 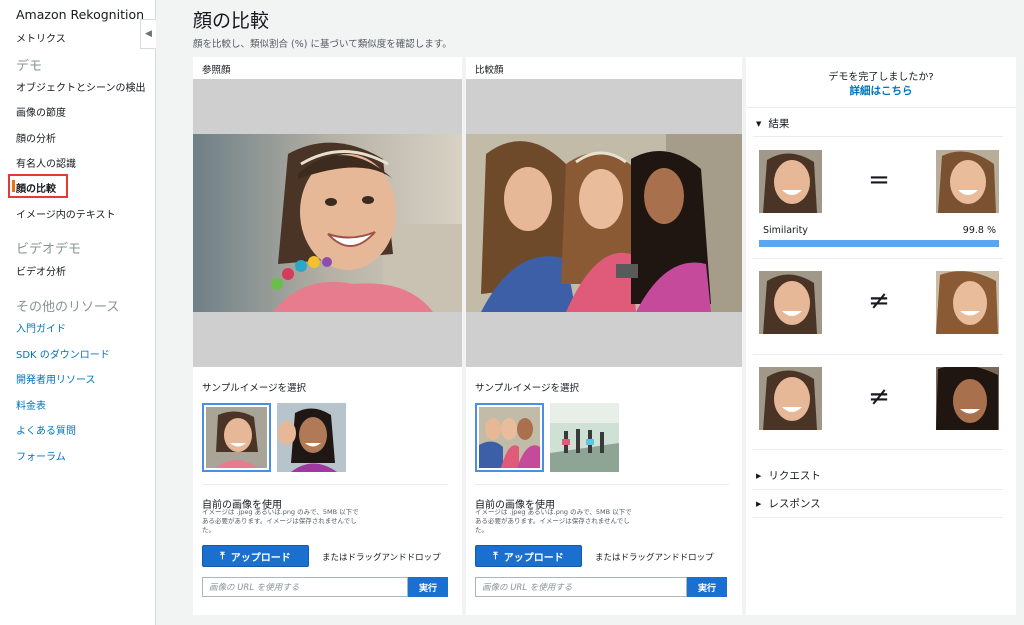 I want to click on response-section-toggle: ▶ レスポンス, so click(x=788, y=503).